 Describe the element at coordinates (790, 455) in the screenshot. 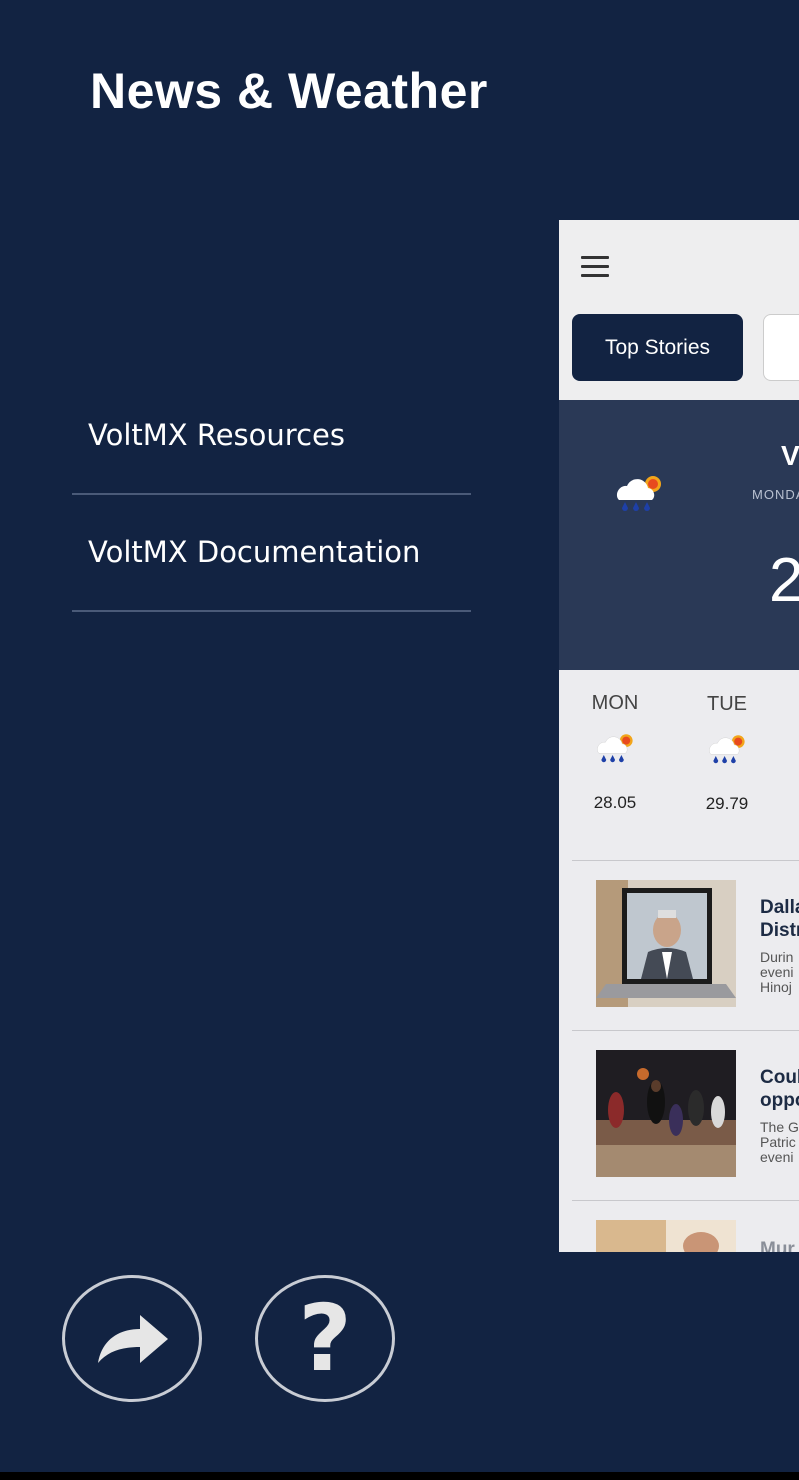

I see `weather-city: V` at that location.